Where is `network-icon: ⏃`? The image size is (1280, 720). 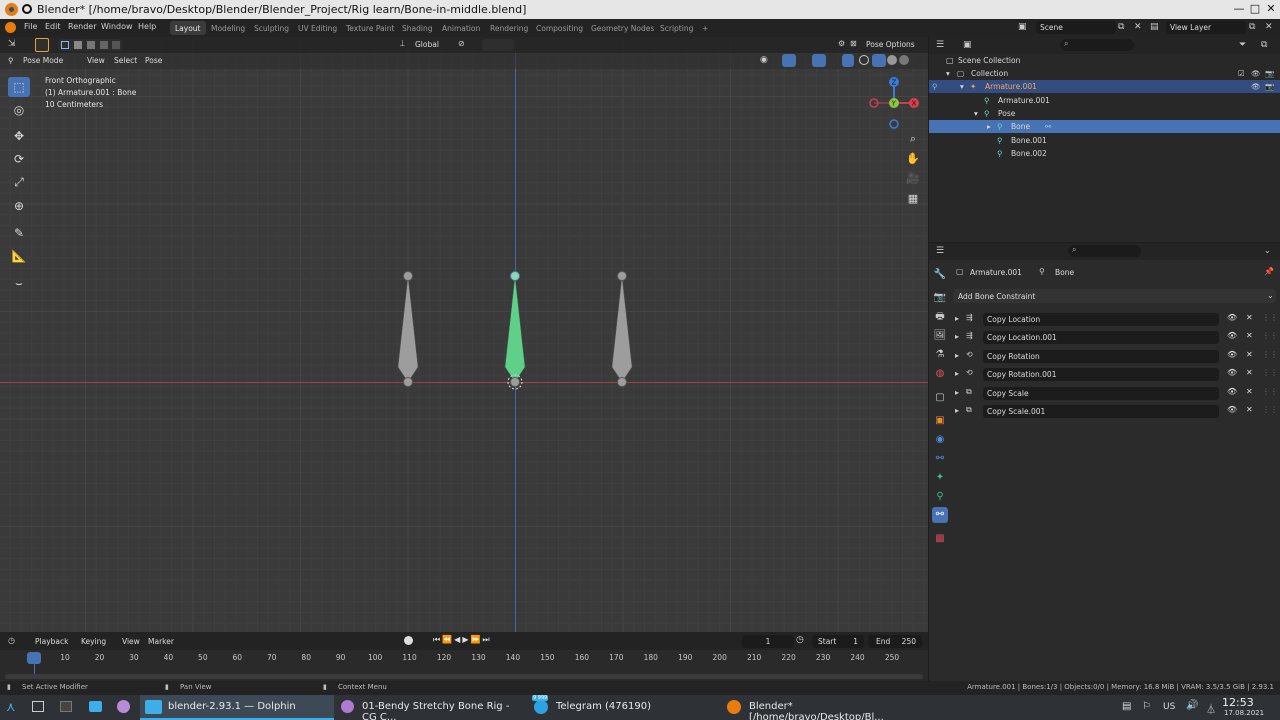 network-icon: ⏃ is located at coordinates (1211, 708).